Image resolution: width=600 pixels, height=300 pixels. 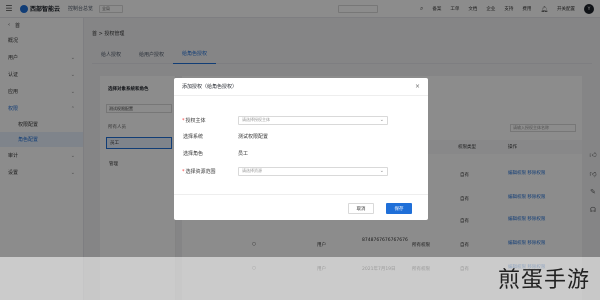 What do you see at coordinates (361, 208) in the screenshot?
I see `cancel-button: 取消` at bounding box center [361, 208].